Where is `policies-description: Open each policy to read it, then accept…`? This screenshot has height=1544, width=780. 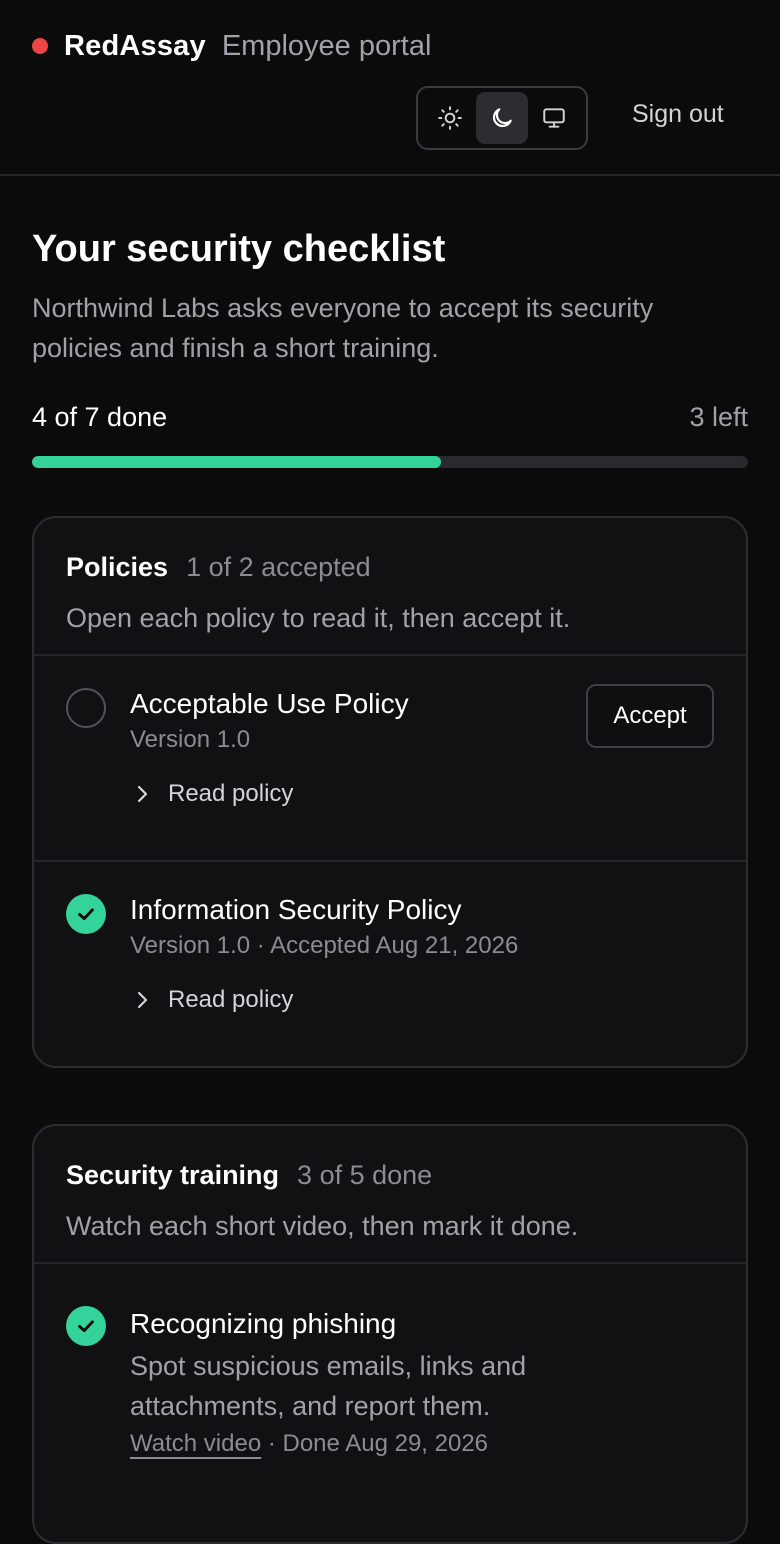 policies-description: Open each policy to read it, then accept… is located at coordinates (318, 618).